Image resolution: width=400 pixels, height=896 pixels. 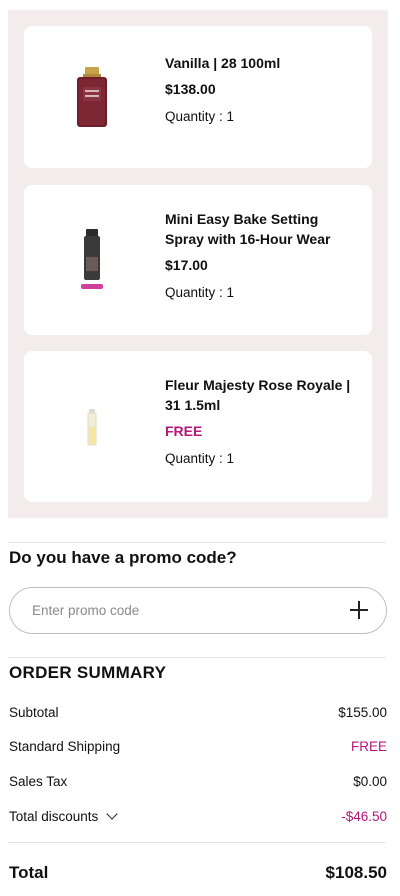 What do you see at coordinates (198, 712) in the screenshot?
I see `subtotal-row: Subtotal $155.00` at bounding box center [198, 712].